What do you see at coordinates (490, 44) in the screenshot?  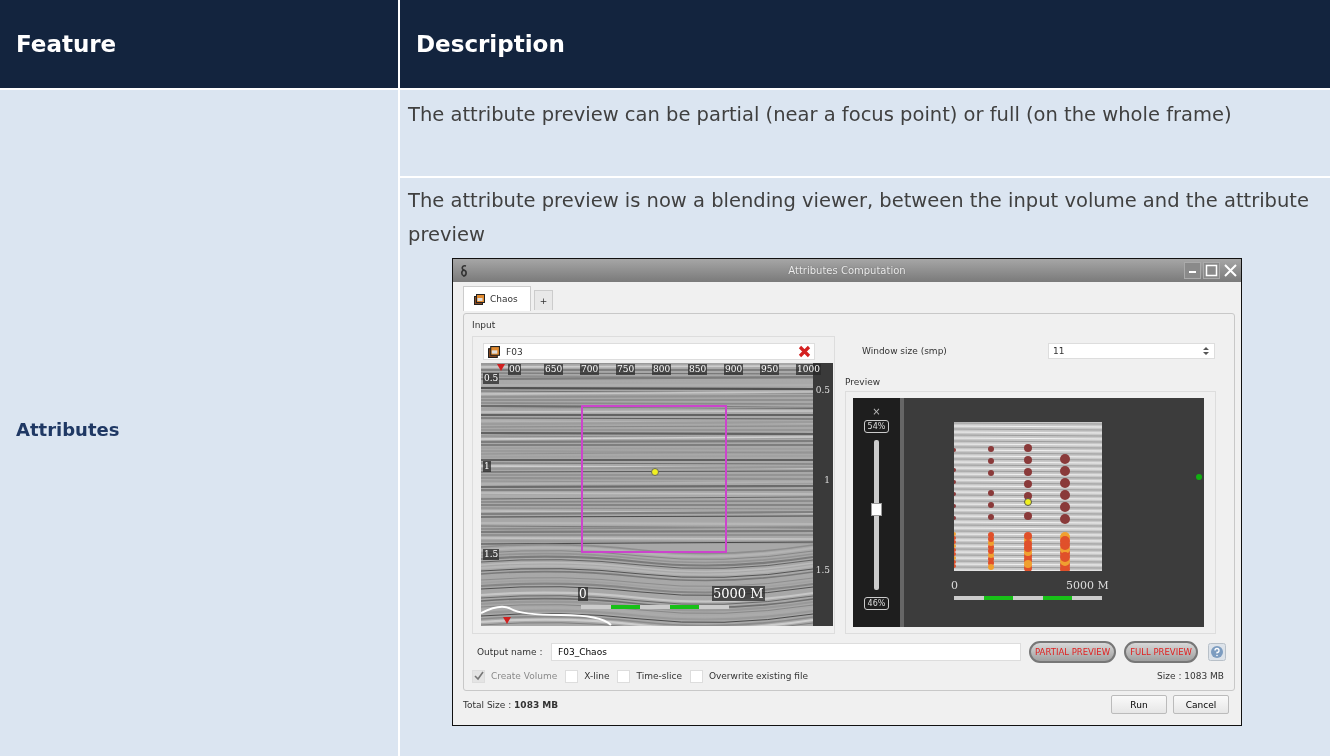 I see `column-header: Description` at bounding box center [490, 44].